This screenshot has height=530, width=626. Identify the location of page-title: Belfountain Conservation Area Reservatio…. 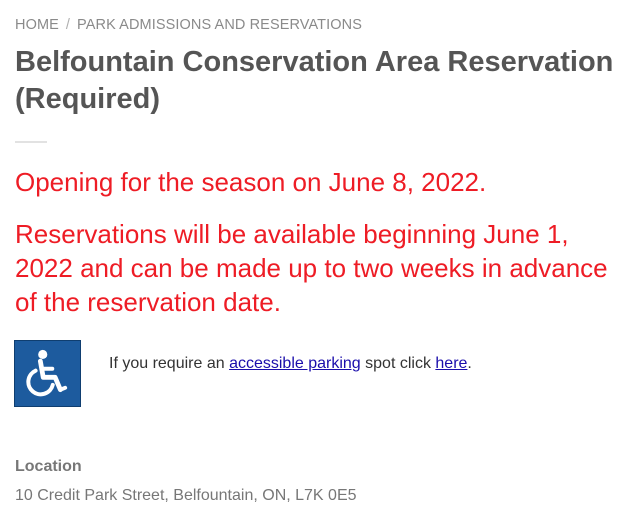
(314, 80).